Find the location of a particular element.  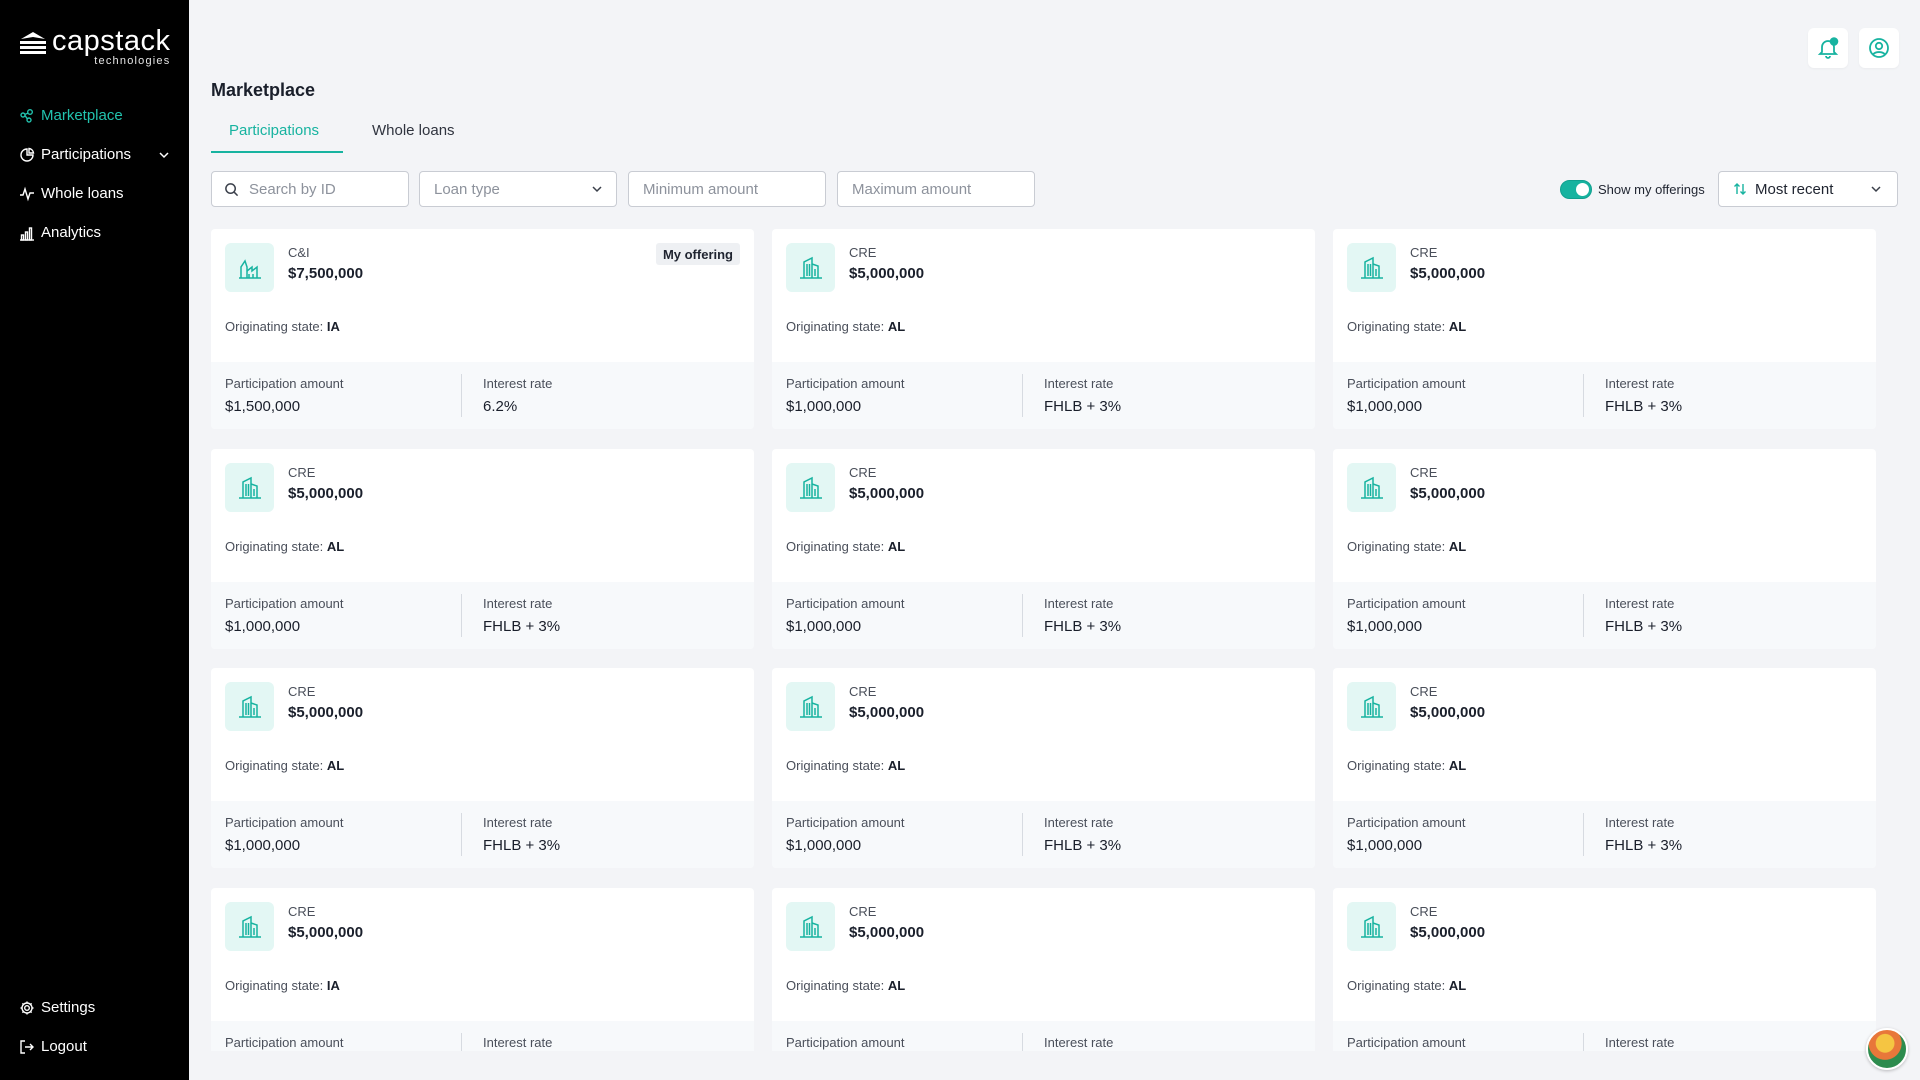

loan-amount: $7,500,000 is located at coordinates (326, 273).